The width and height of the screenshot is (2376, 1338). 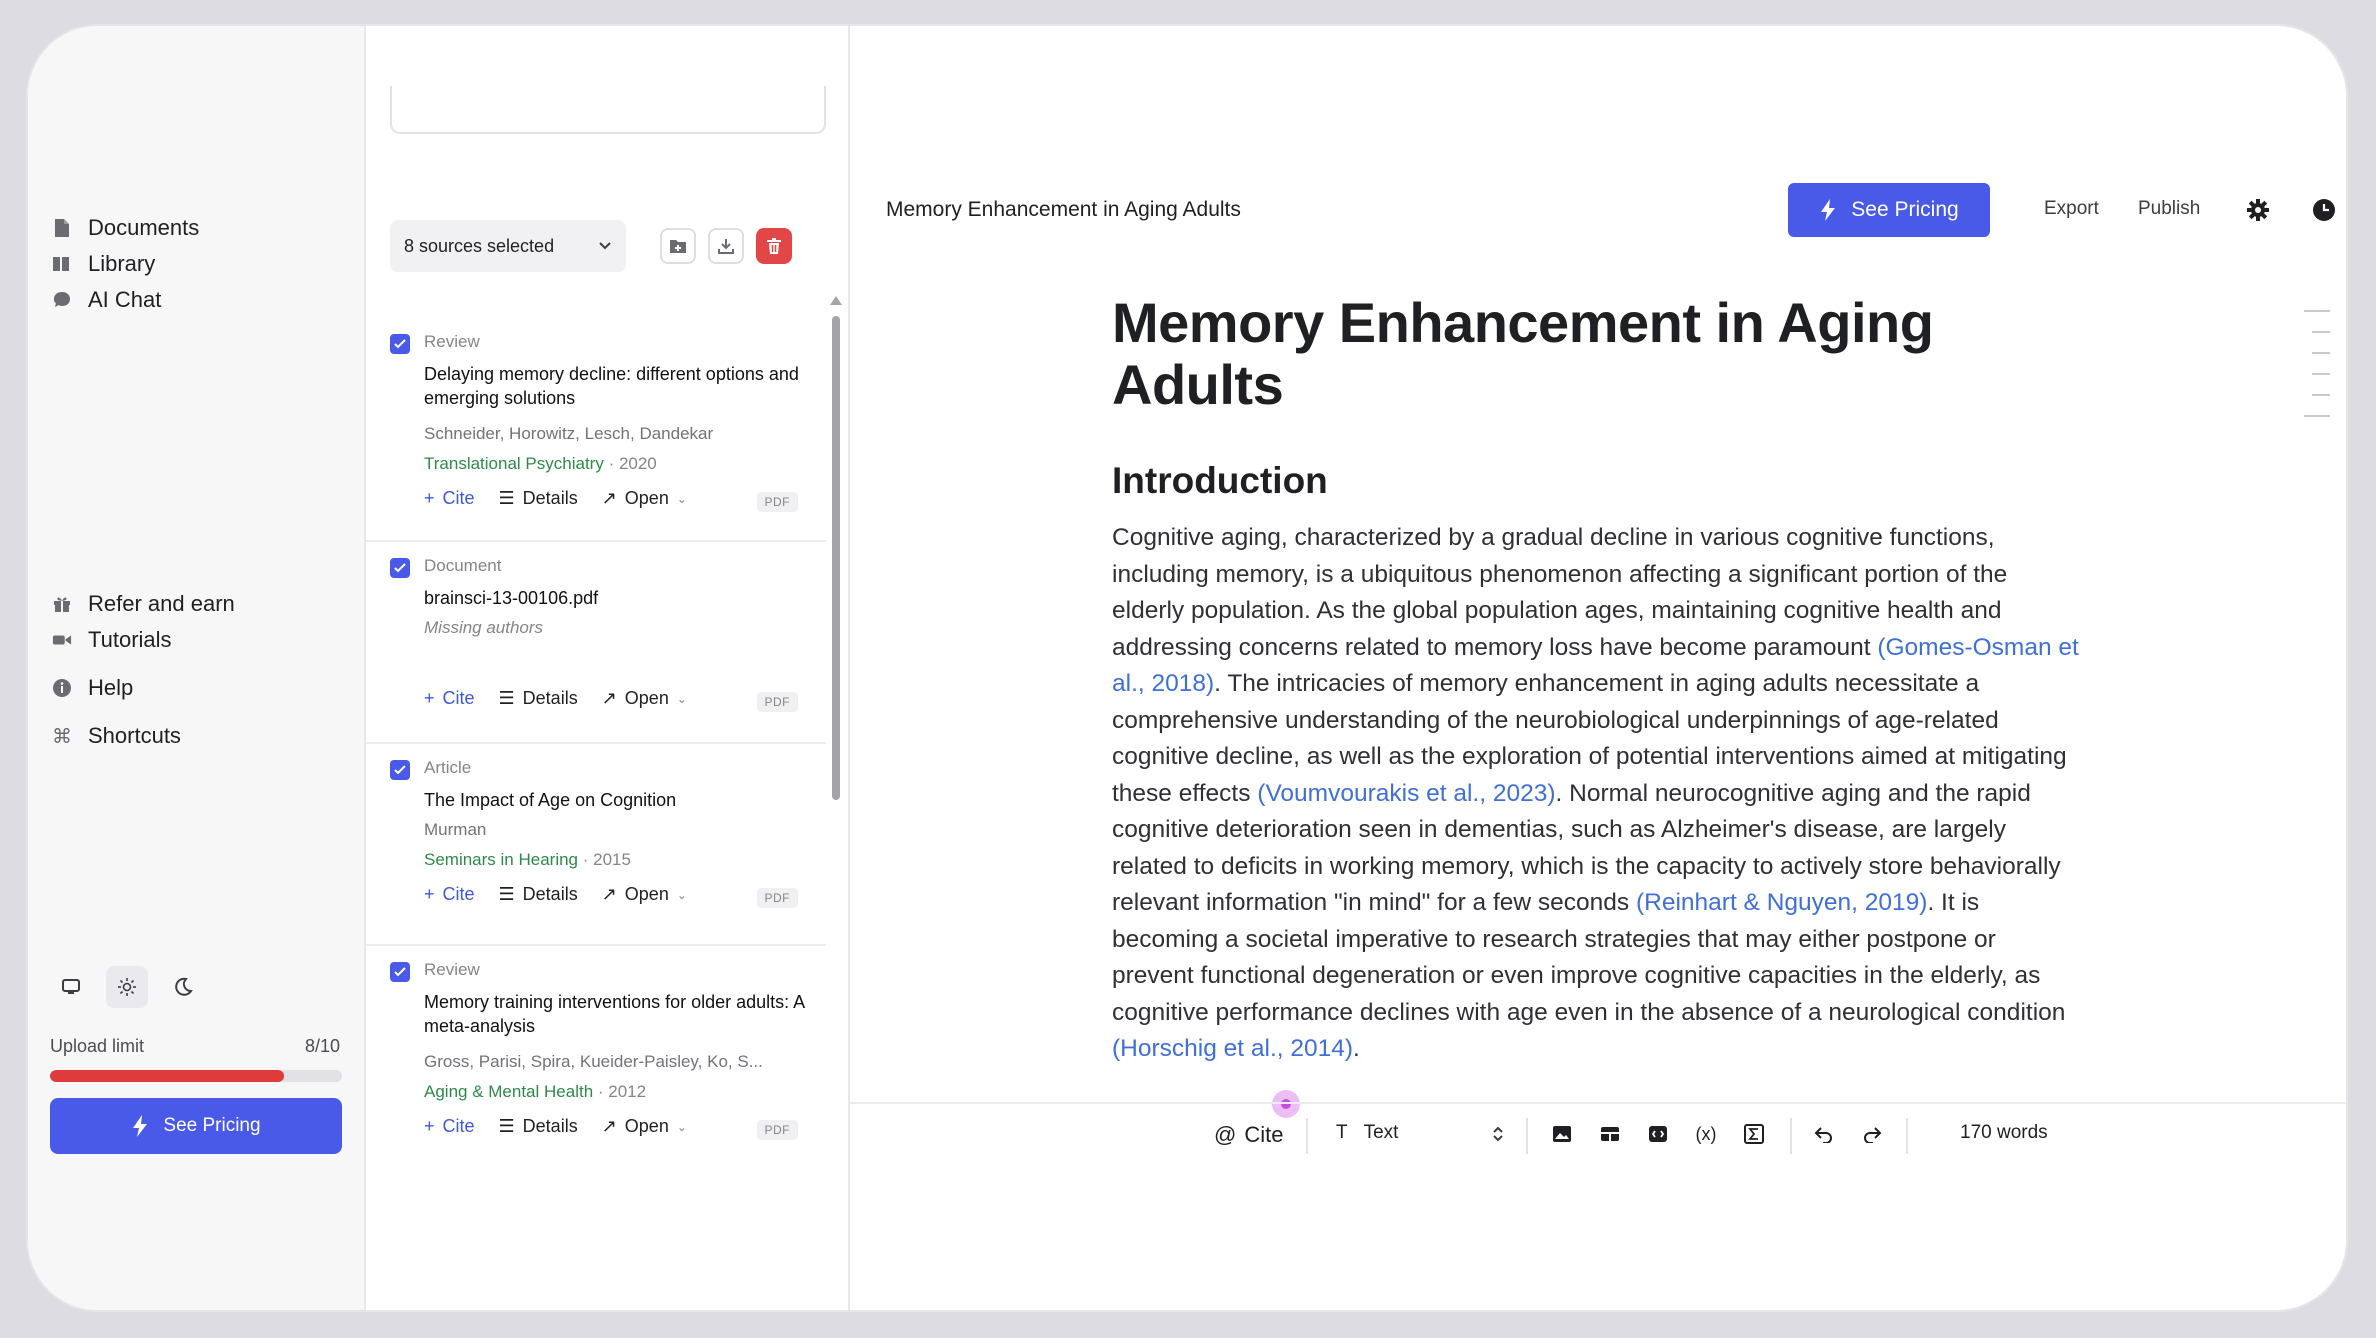 I want to click on delete-button, so click(x=774, y=246).